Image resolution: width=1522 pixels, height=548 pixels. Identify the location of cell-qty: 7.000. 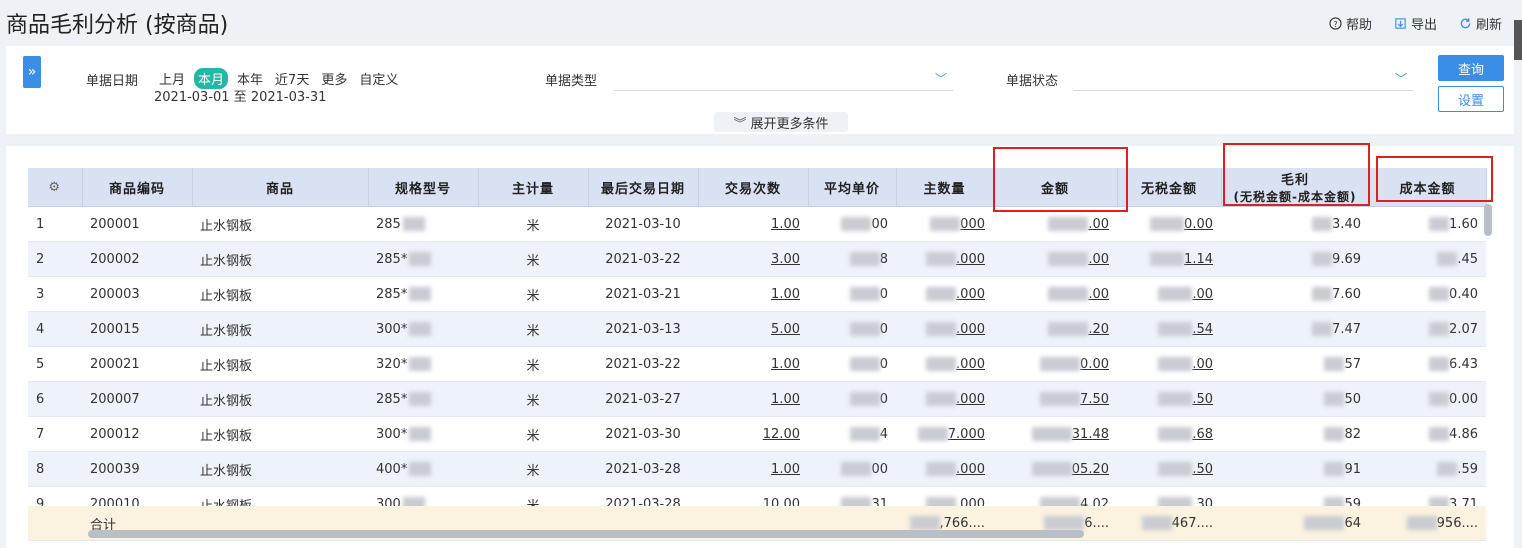
(944, 434).